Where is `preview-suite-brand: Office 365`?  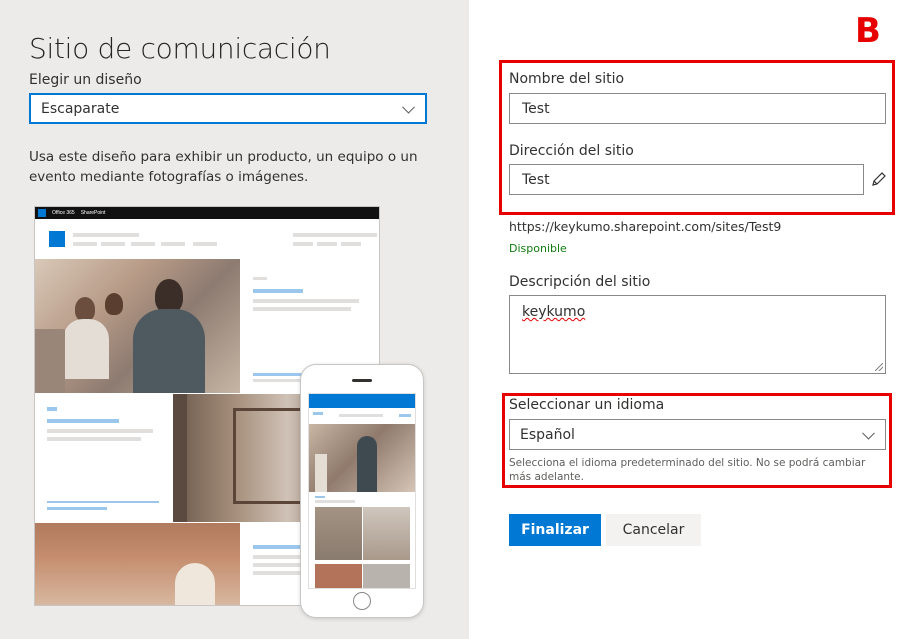 preview-suite-brand: Office 365 is located at coordinates (63, 213).